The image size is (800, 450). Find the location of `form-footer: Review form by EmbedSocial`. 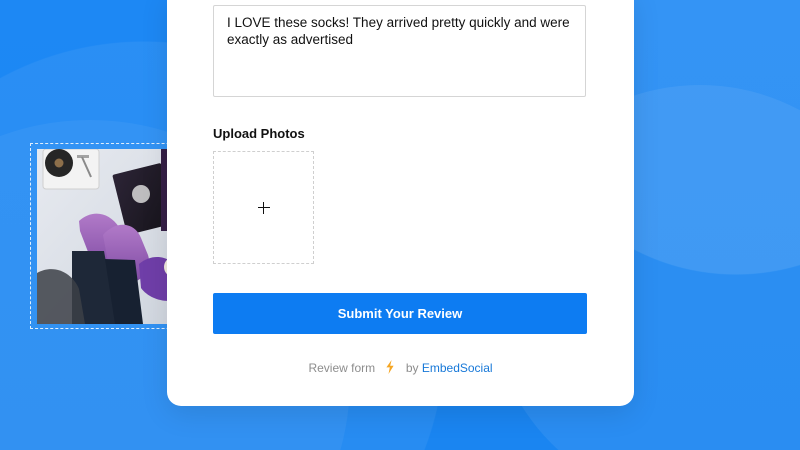

form-footer: Review form by EmbedSocial is located at coordinates (400, 367).